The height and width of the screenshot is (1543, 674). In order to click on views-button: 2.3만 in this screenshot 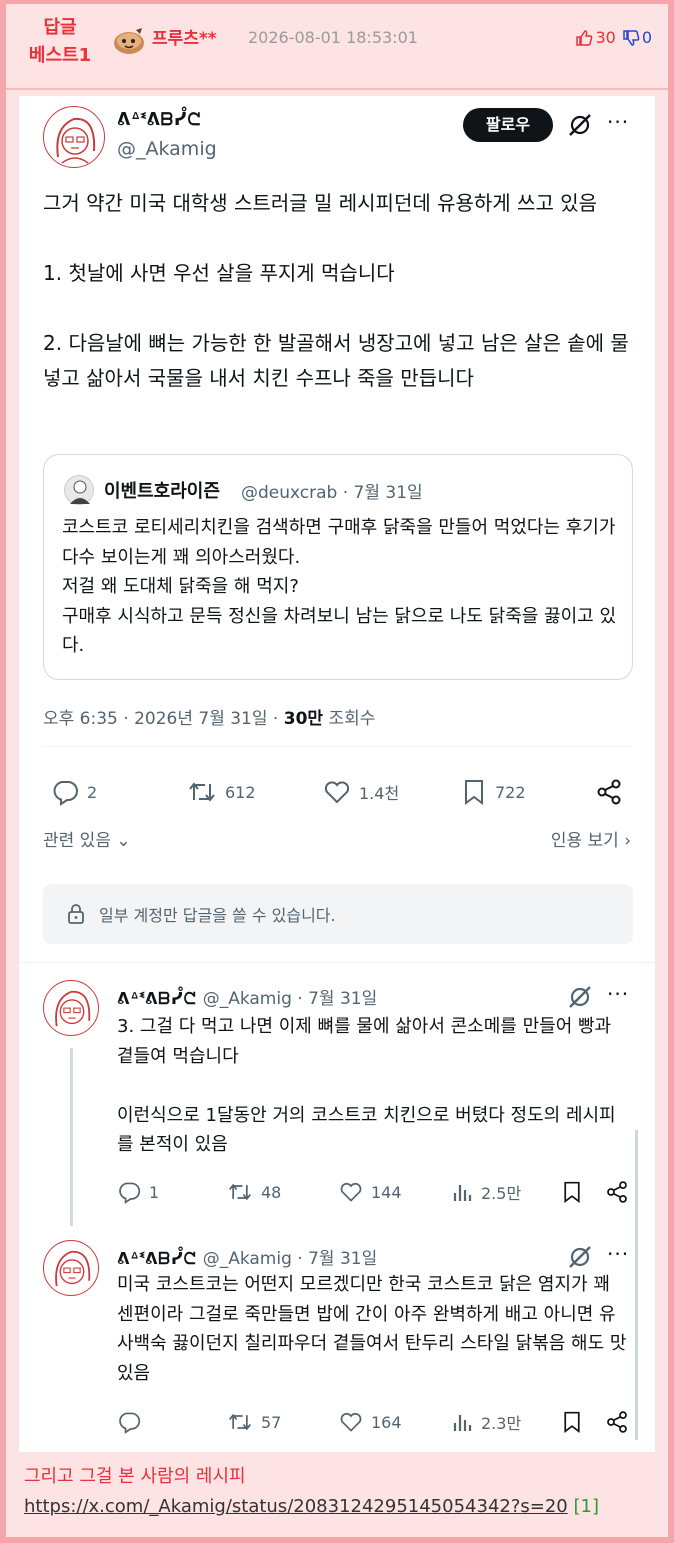, I will do `click(486, 1422)`.